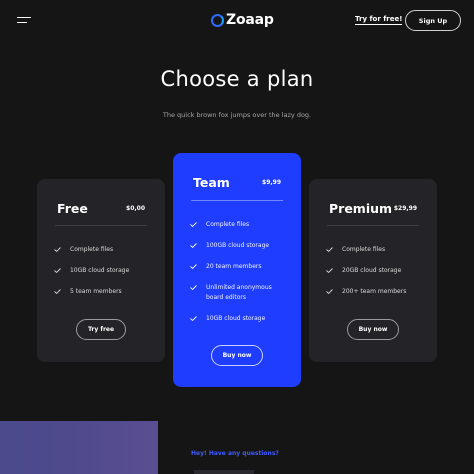  Describe the element at coordinates (224, 472) in the screenshot. I see `bottom-heading-partial` at that location.